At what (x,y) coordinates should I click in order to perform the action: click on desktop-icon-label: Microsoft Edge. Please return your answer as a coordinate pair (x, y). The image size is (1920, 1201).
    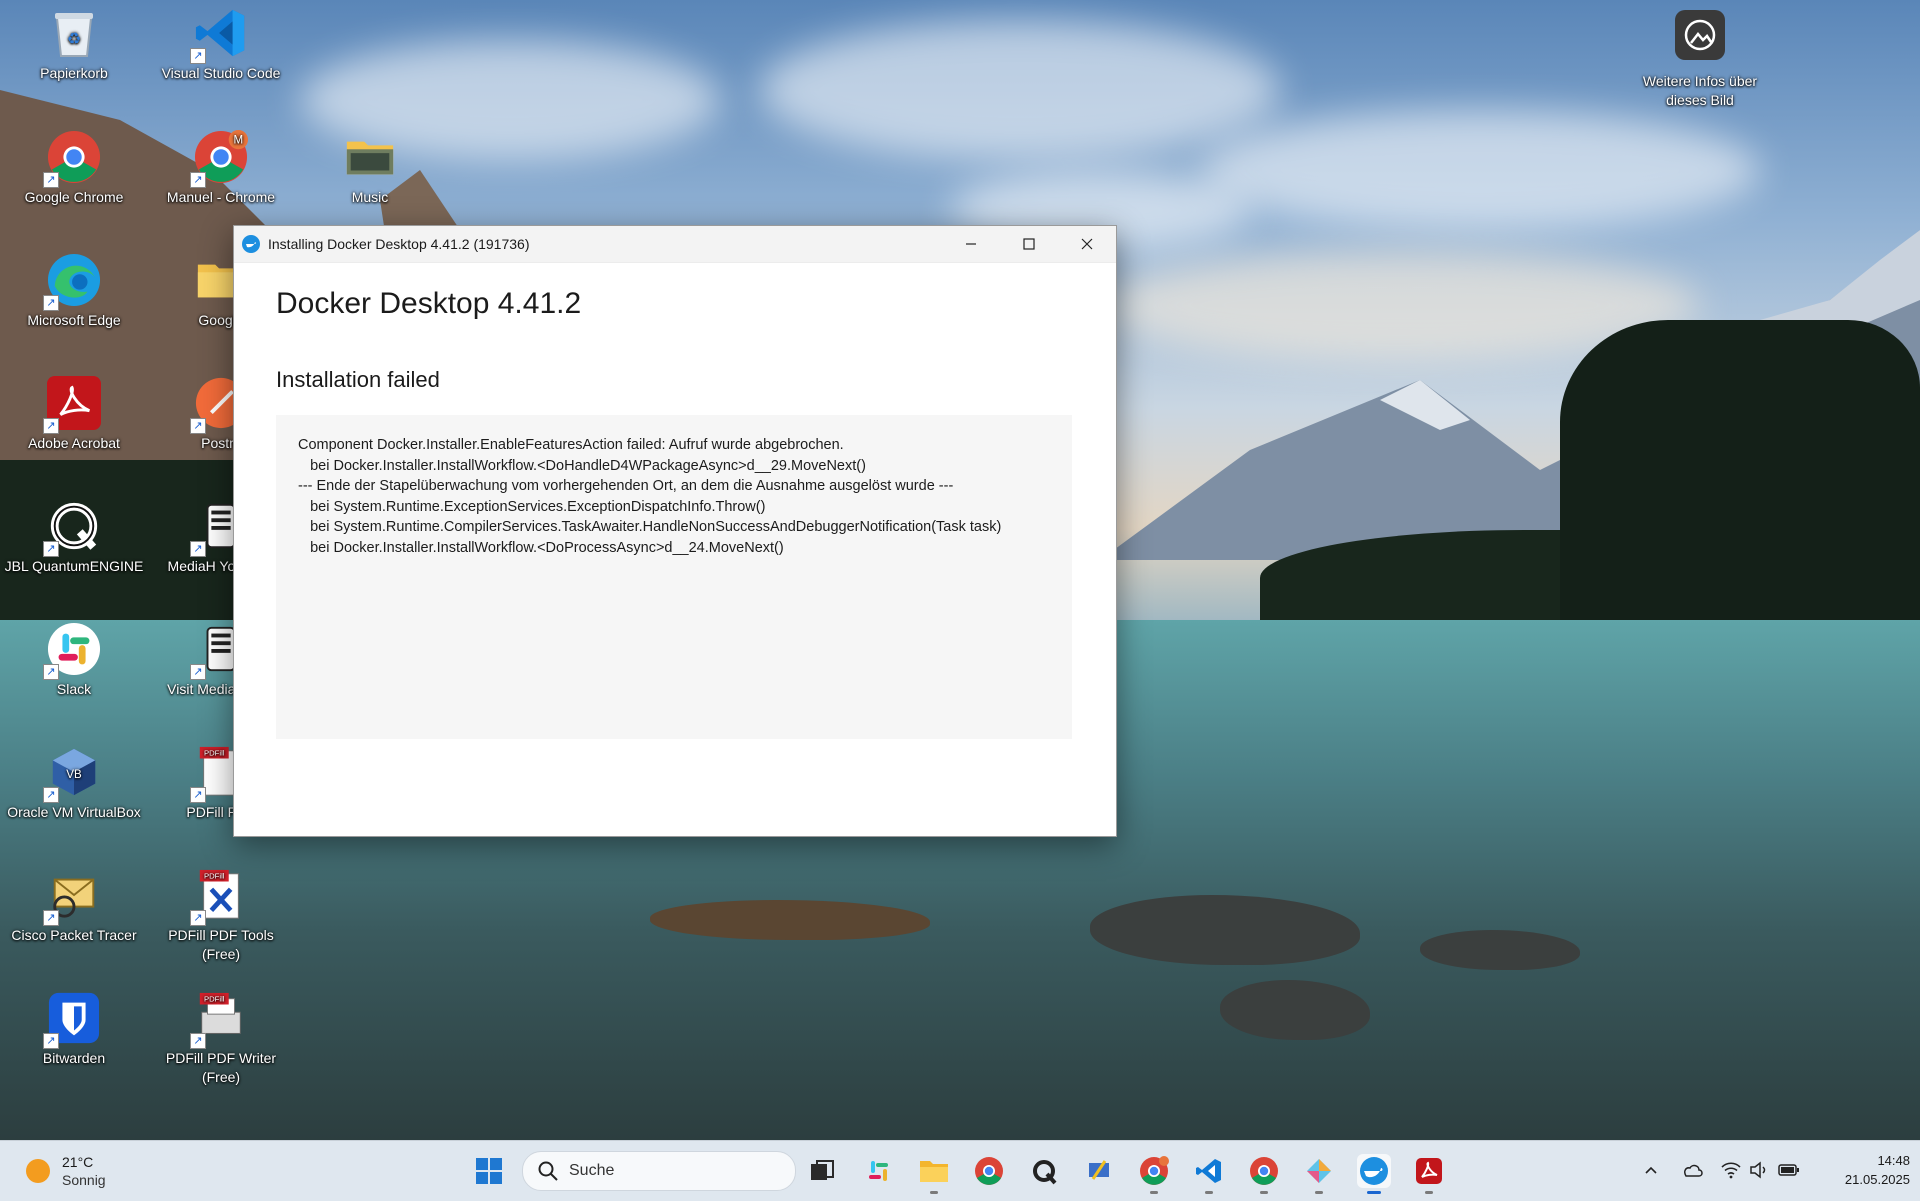
    Looking at the image, I should click on (74, 320).